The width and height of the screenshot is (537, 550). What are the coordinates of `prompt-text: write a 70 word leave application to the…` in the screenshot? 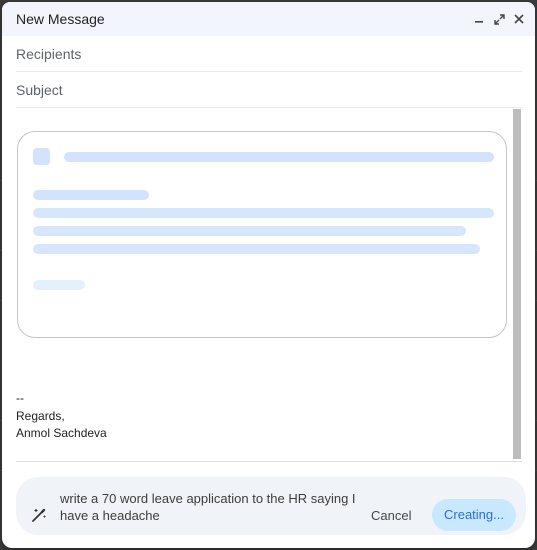 It's located at (210, 507).